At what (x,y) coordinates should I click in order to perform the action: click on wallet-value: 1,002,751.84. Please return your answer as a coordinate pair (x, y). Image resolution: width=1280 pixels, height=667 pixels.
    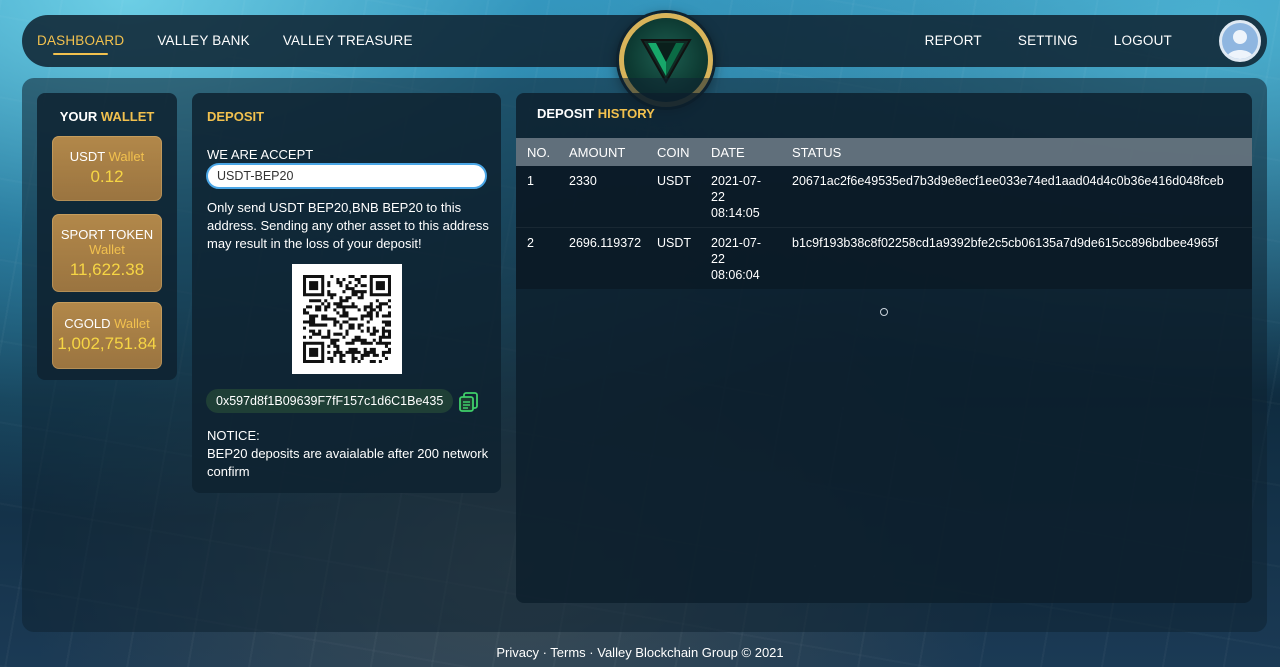
    Looking at the image, I should click on (107, 343).